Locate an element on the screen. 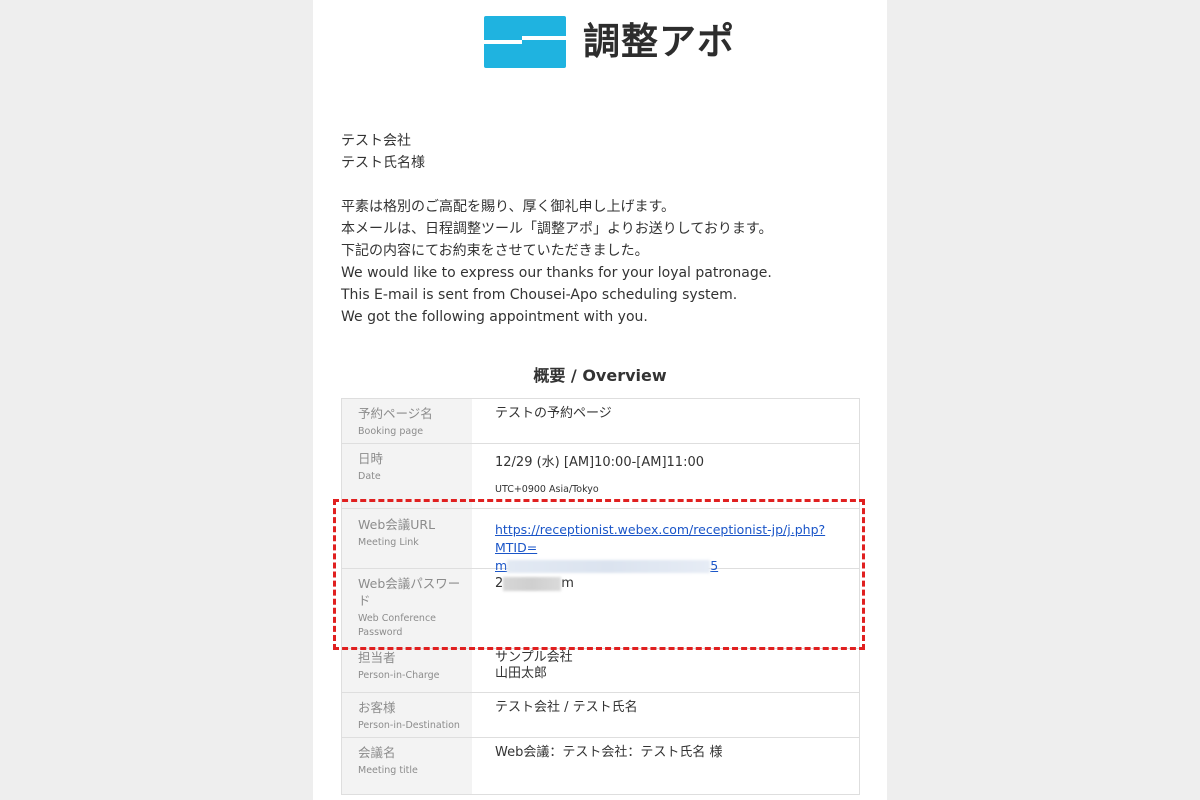 The width and height of the screenshot is (1200, 800). row-label: 担当者 is located at coordinates (377, 657).